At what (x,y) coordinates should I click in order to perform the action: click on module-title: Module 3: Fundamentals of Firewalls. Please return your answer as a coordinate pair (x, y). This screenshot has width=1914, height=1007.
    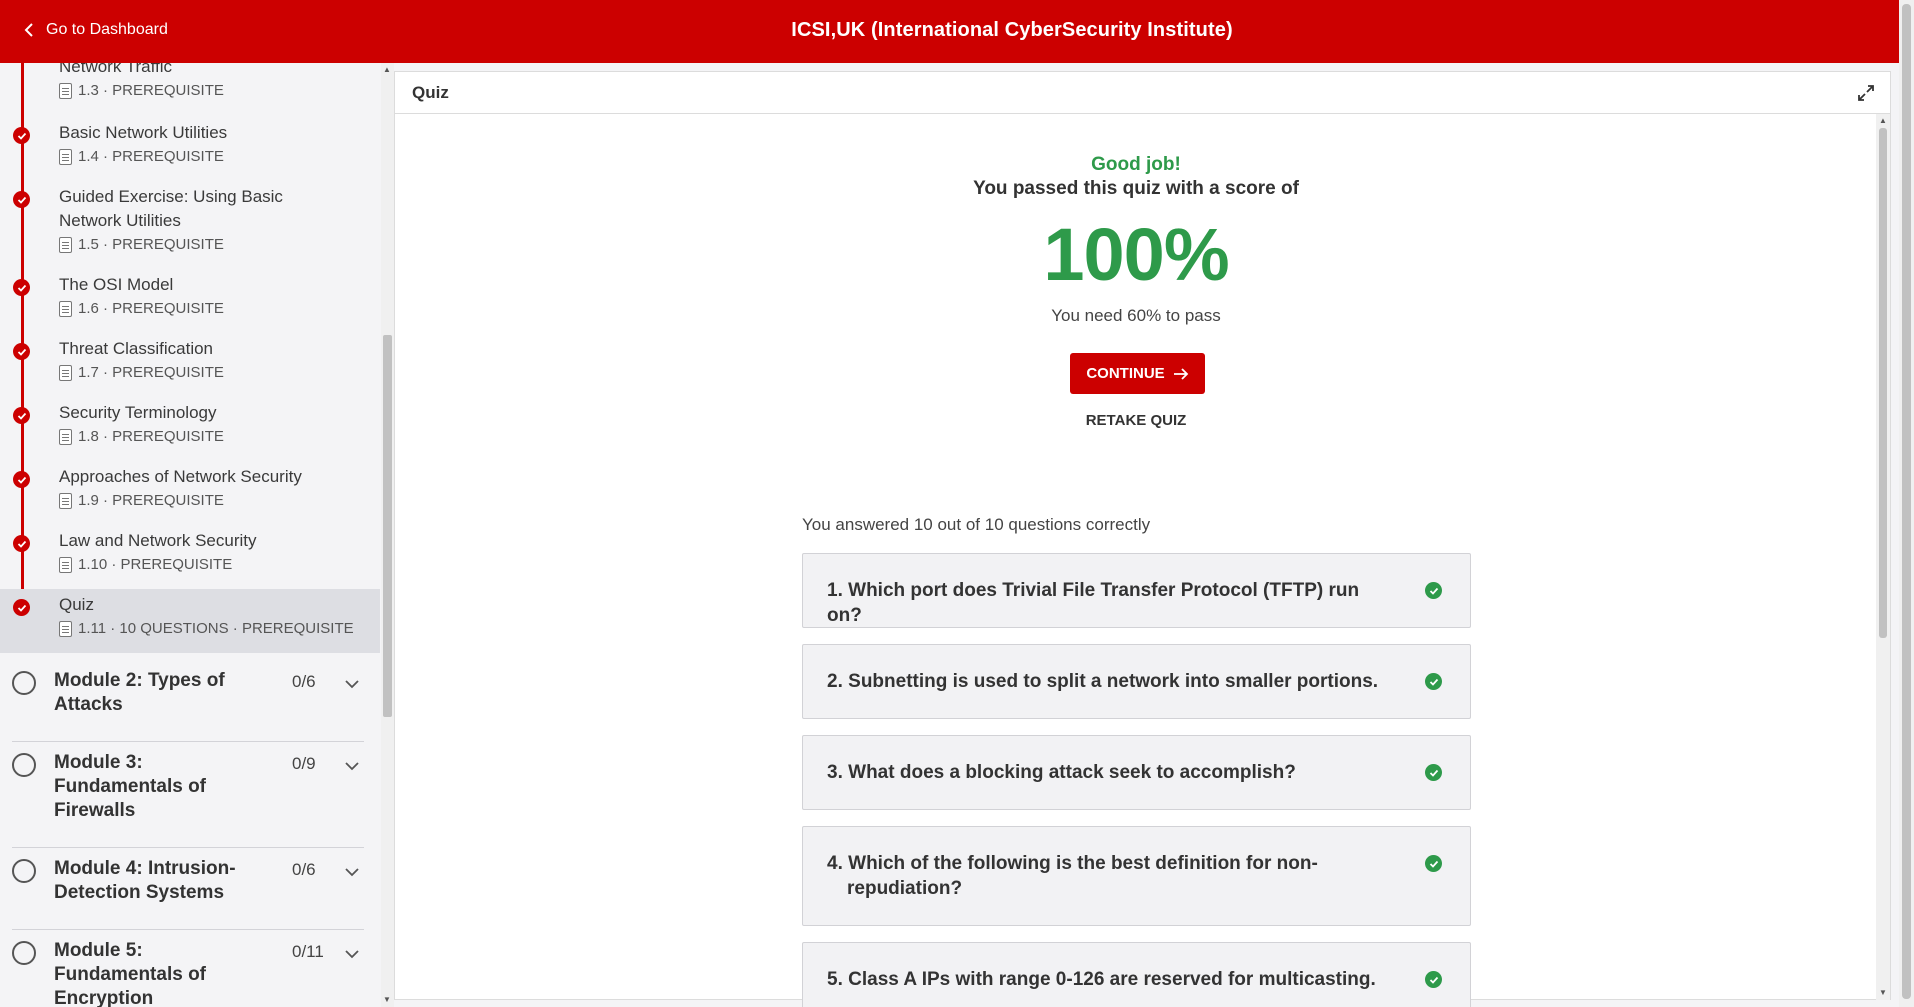
    Looking at the image, I should click on (130, 786).